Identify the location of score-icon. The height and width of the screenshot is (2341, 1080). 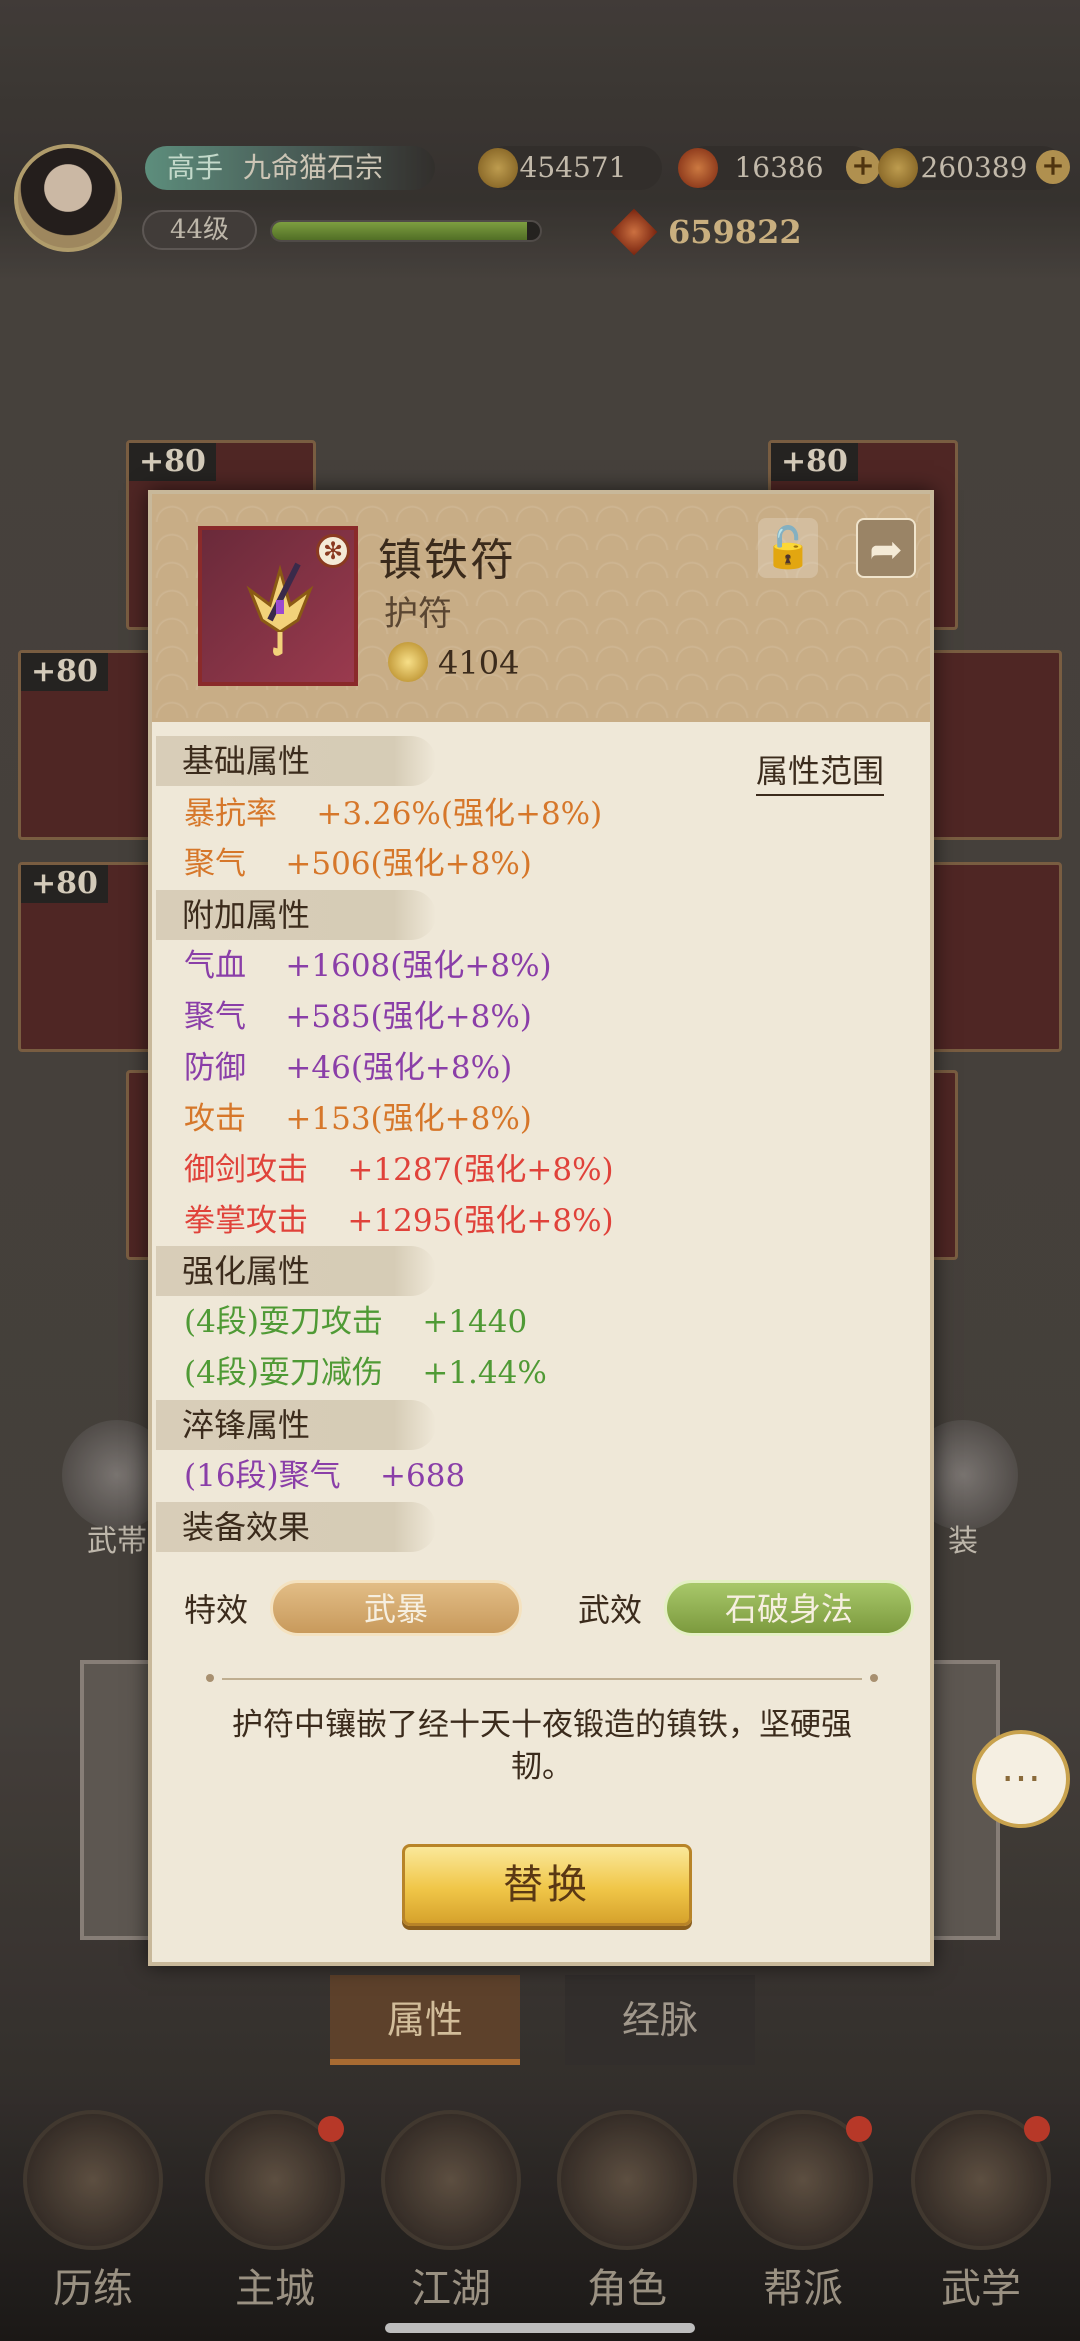
(408, 662).